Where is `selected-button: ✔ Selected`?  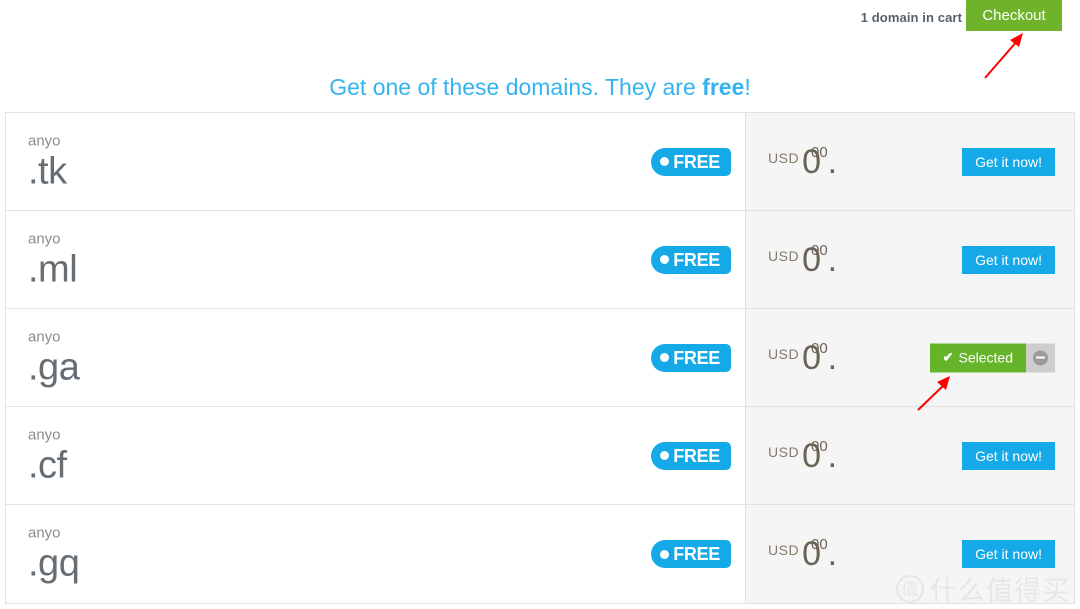
selected-button: ✔ Selected is located at coordinates (977, 357).